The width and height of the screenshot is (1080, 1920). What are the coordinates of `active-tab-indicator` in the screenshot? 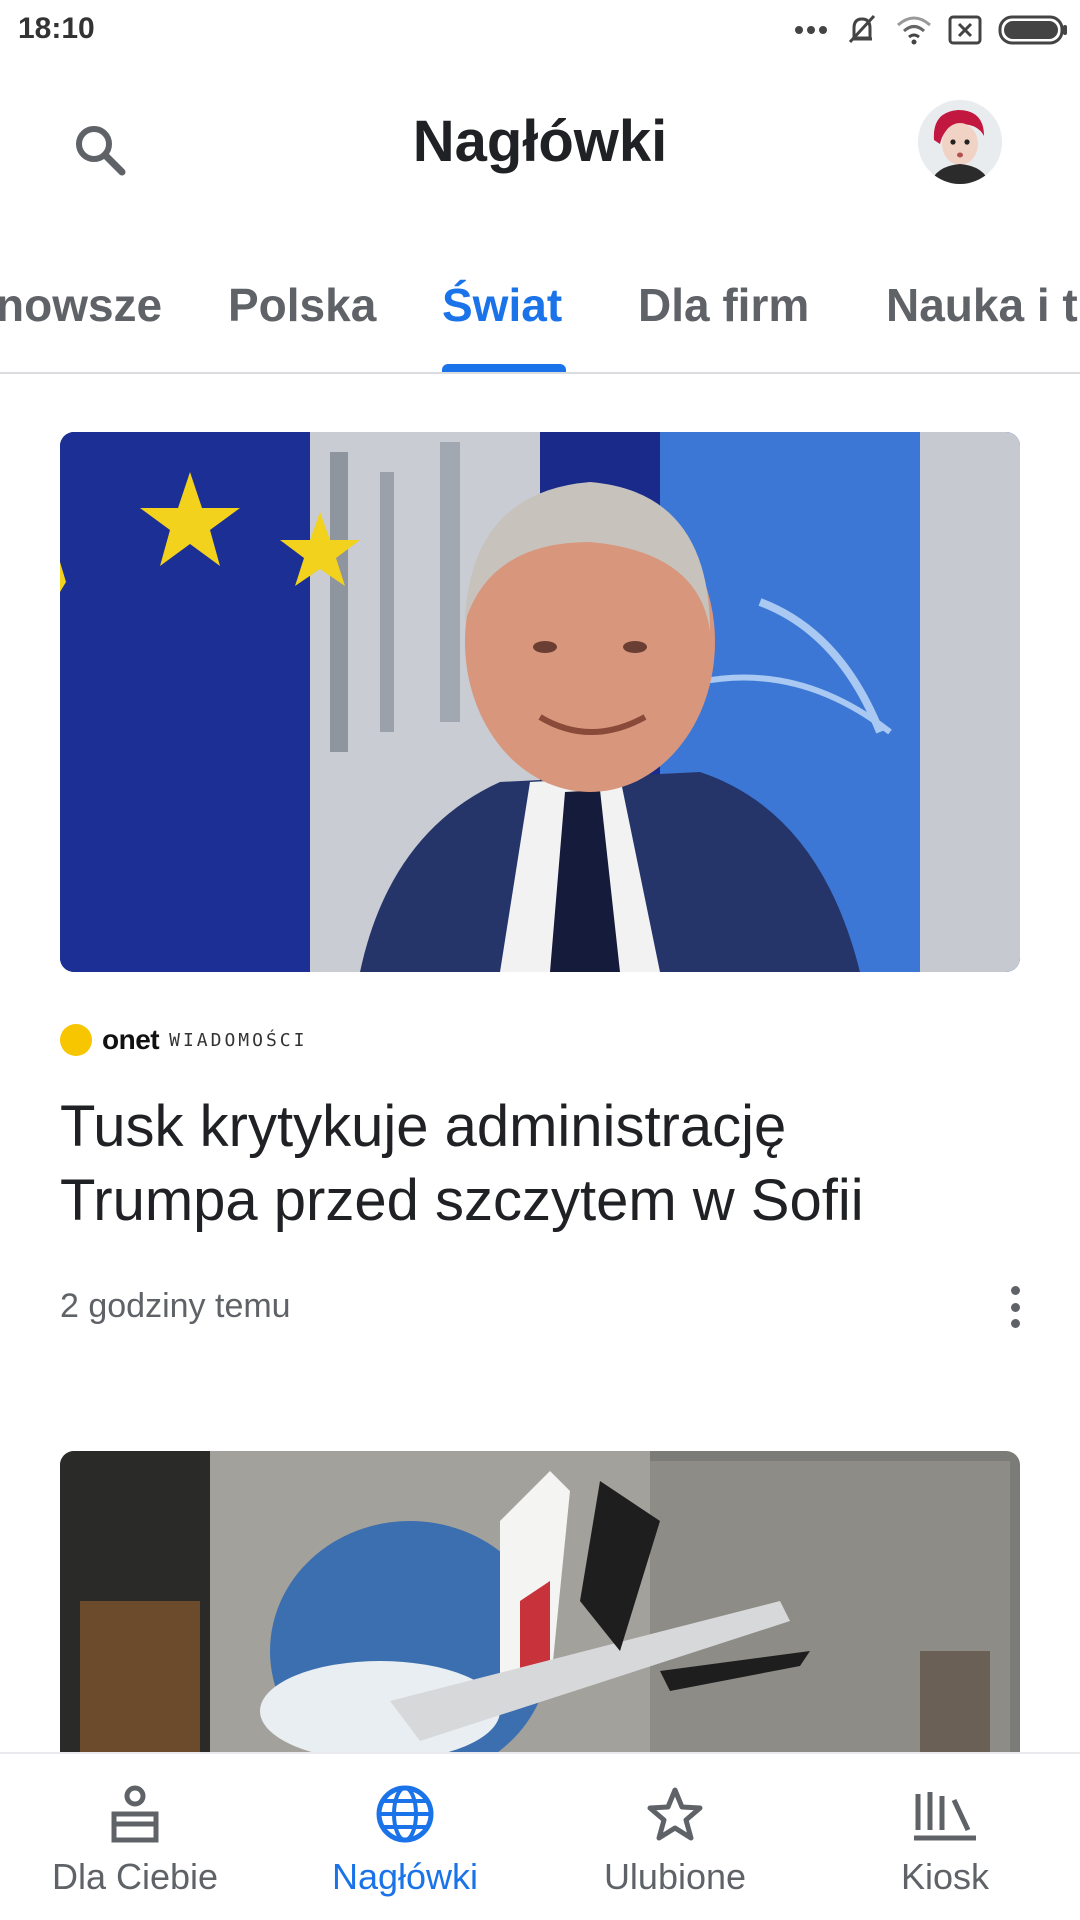 It's located at (504, 368).